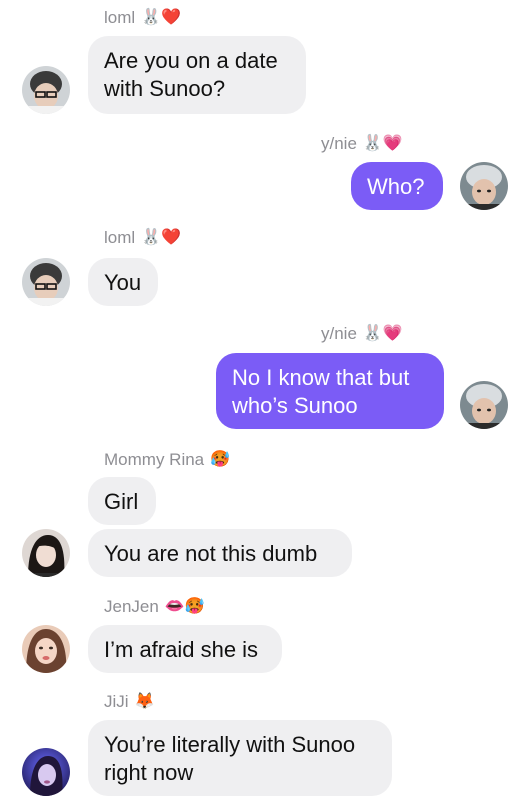 This screenshot has height=810, width=531. Describe the element at coordinates (220, 553) in the screenshot. I see `message-bubble-incoming: You are not this dumb` at that location.